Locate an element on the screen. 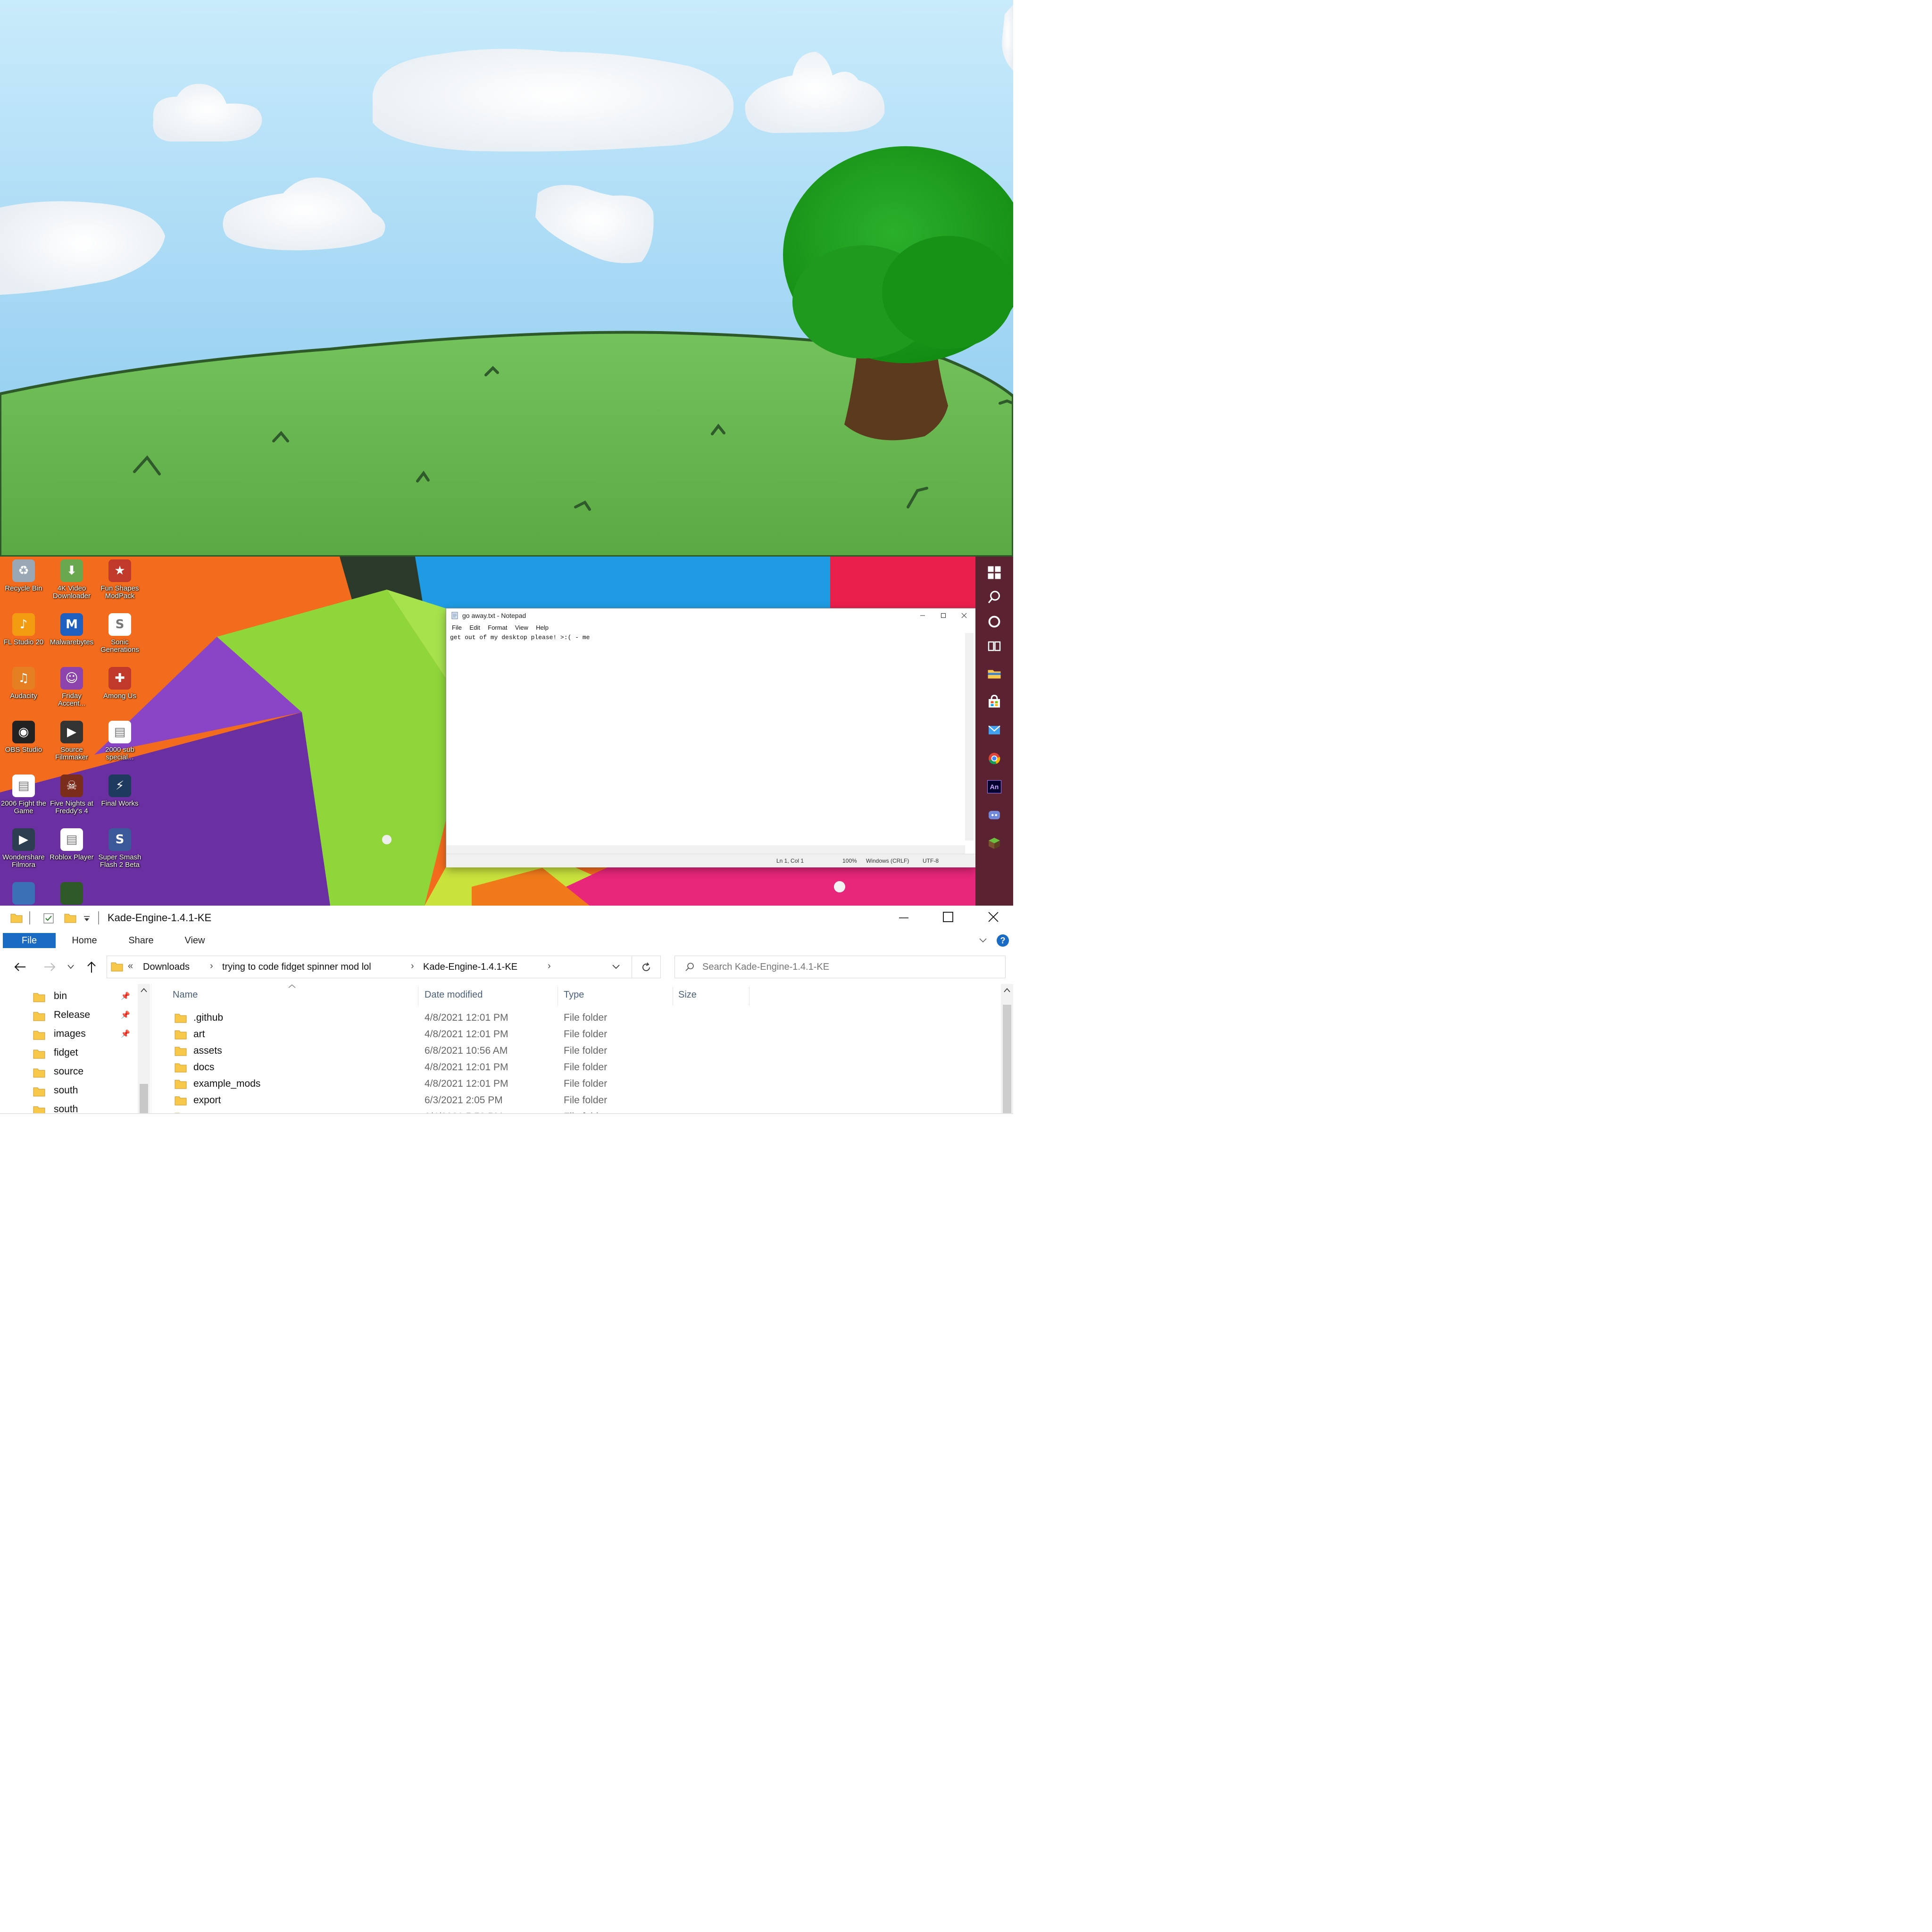 The width and height of the screenshot is (1932, 1932). table-row: export 6/3/2021 2:05 PM File folder is located at coordinates (490, 1101).